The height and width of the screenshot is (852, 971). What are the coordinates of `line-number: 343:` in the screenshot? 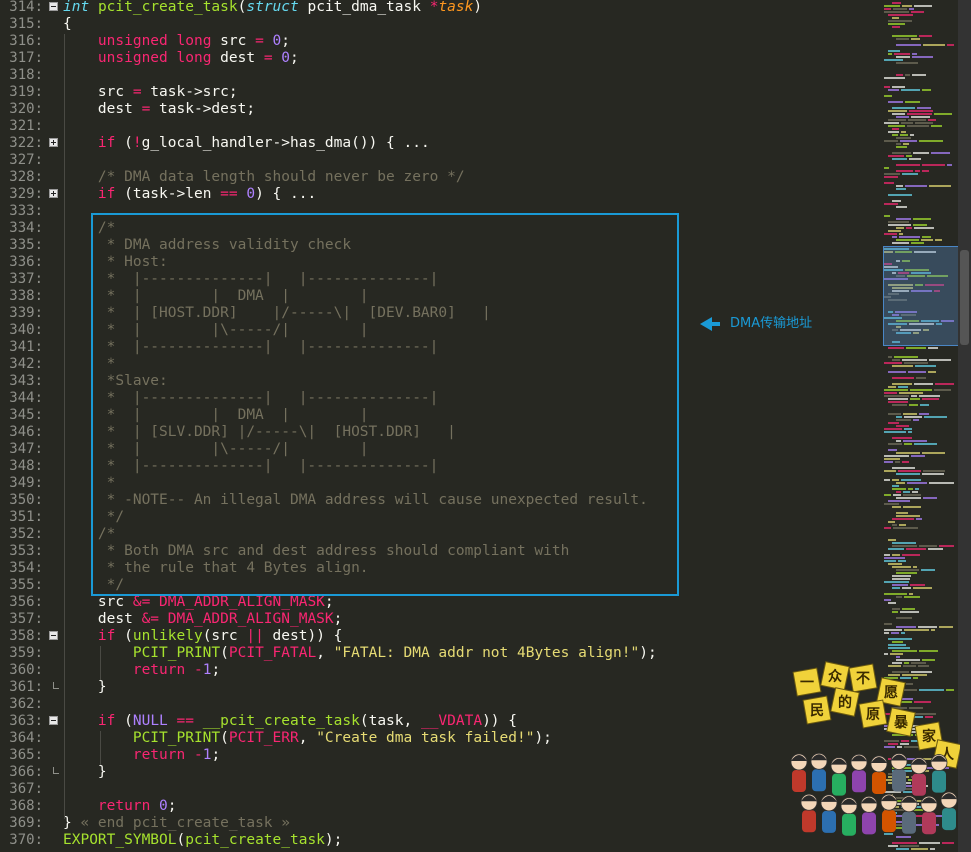 It's located at (26, 381).